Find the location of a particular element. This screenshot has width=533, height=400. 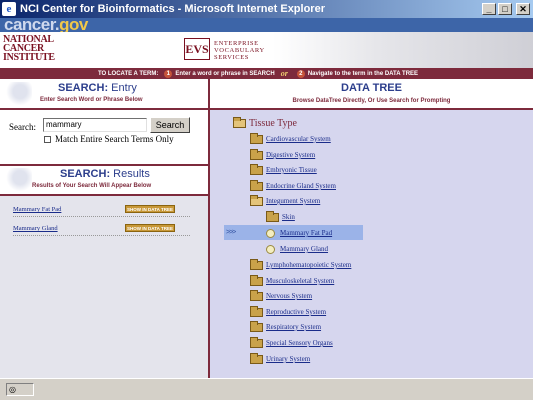

selected-marker: >>> is located at coordinates (231, 232).